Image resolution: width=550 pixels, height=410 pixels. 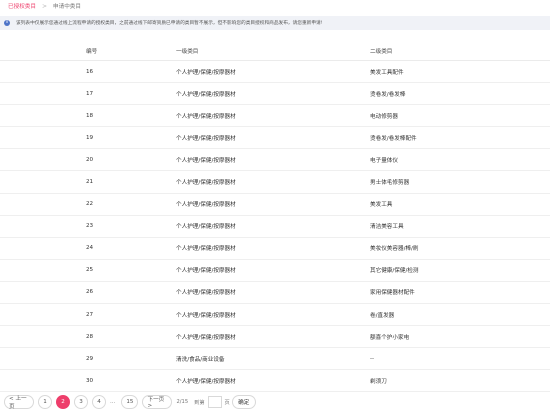 I want to click on row-level2-category: 卷/直发器, so click(x=382, y=315).